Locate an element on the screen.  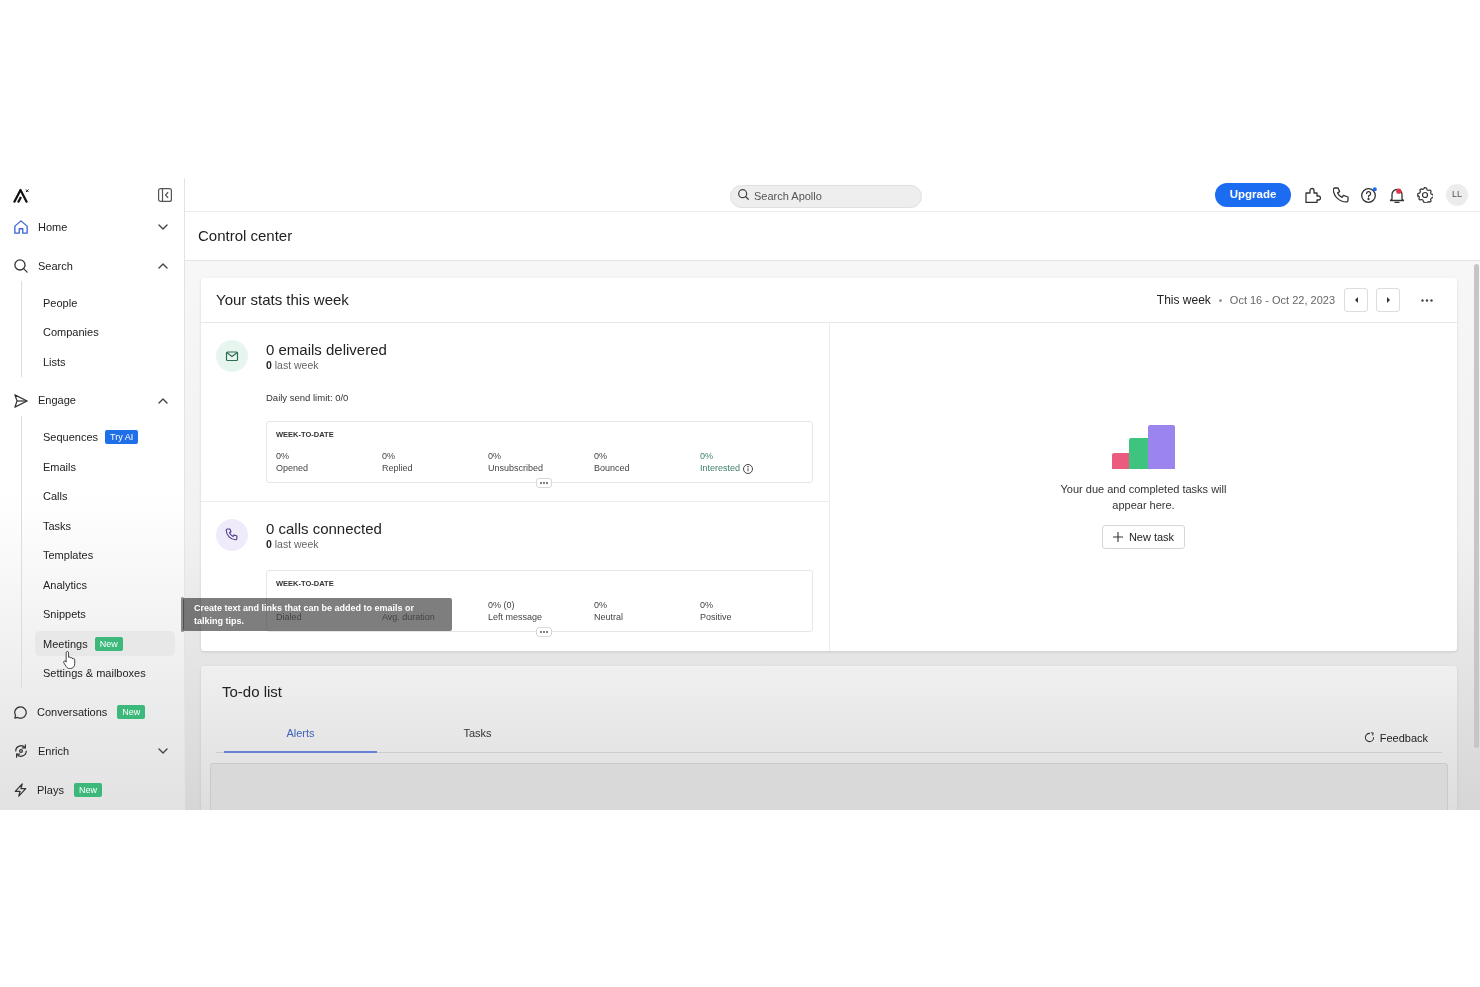
stat-label: Neutral is located at coordinates (608, 617).